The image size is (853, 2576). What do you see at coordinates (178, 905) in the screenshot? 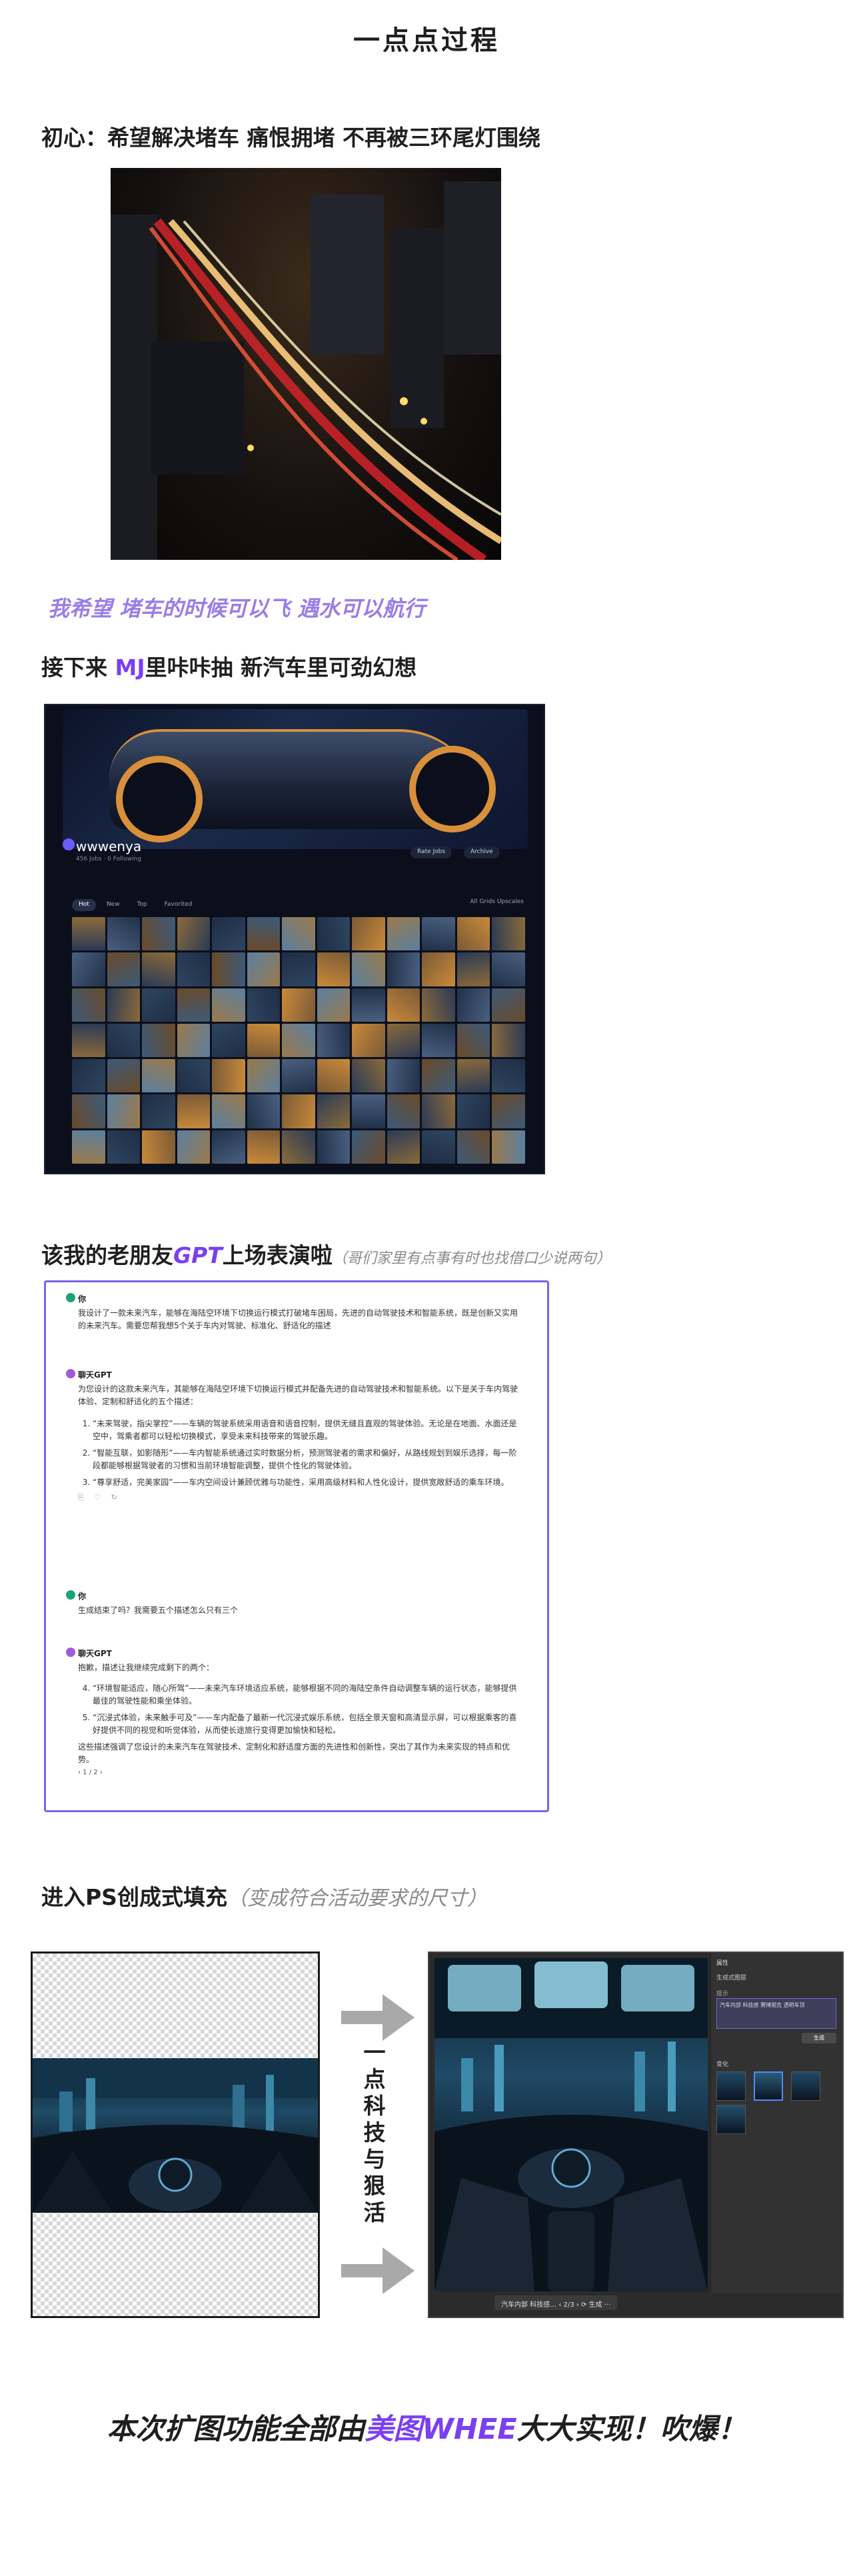
I see `tab-favorited: Favorited` at bounding box center [178, 905].